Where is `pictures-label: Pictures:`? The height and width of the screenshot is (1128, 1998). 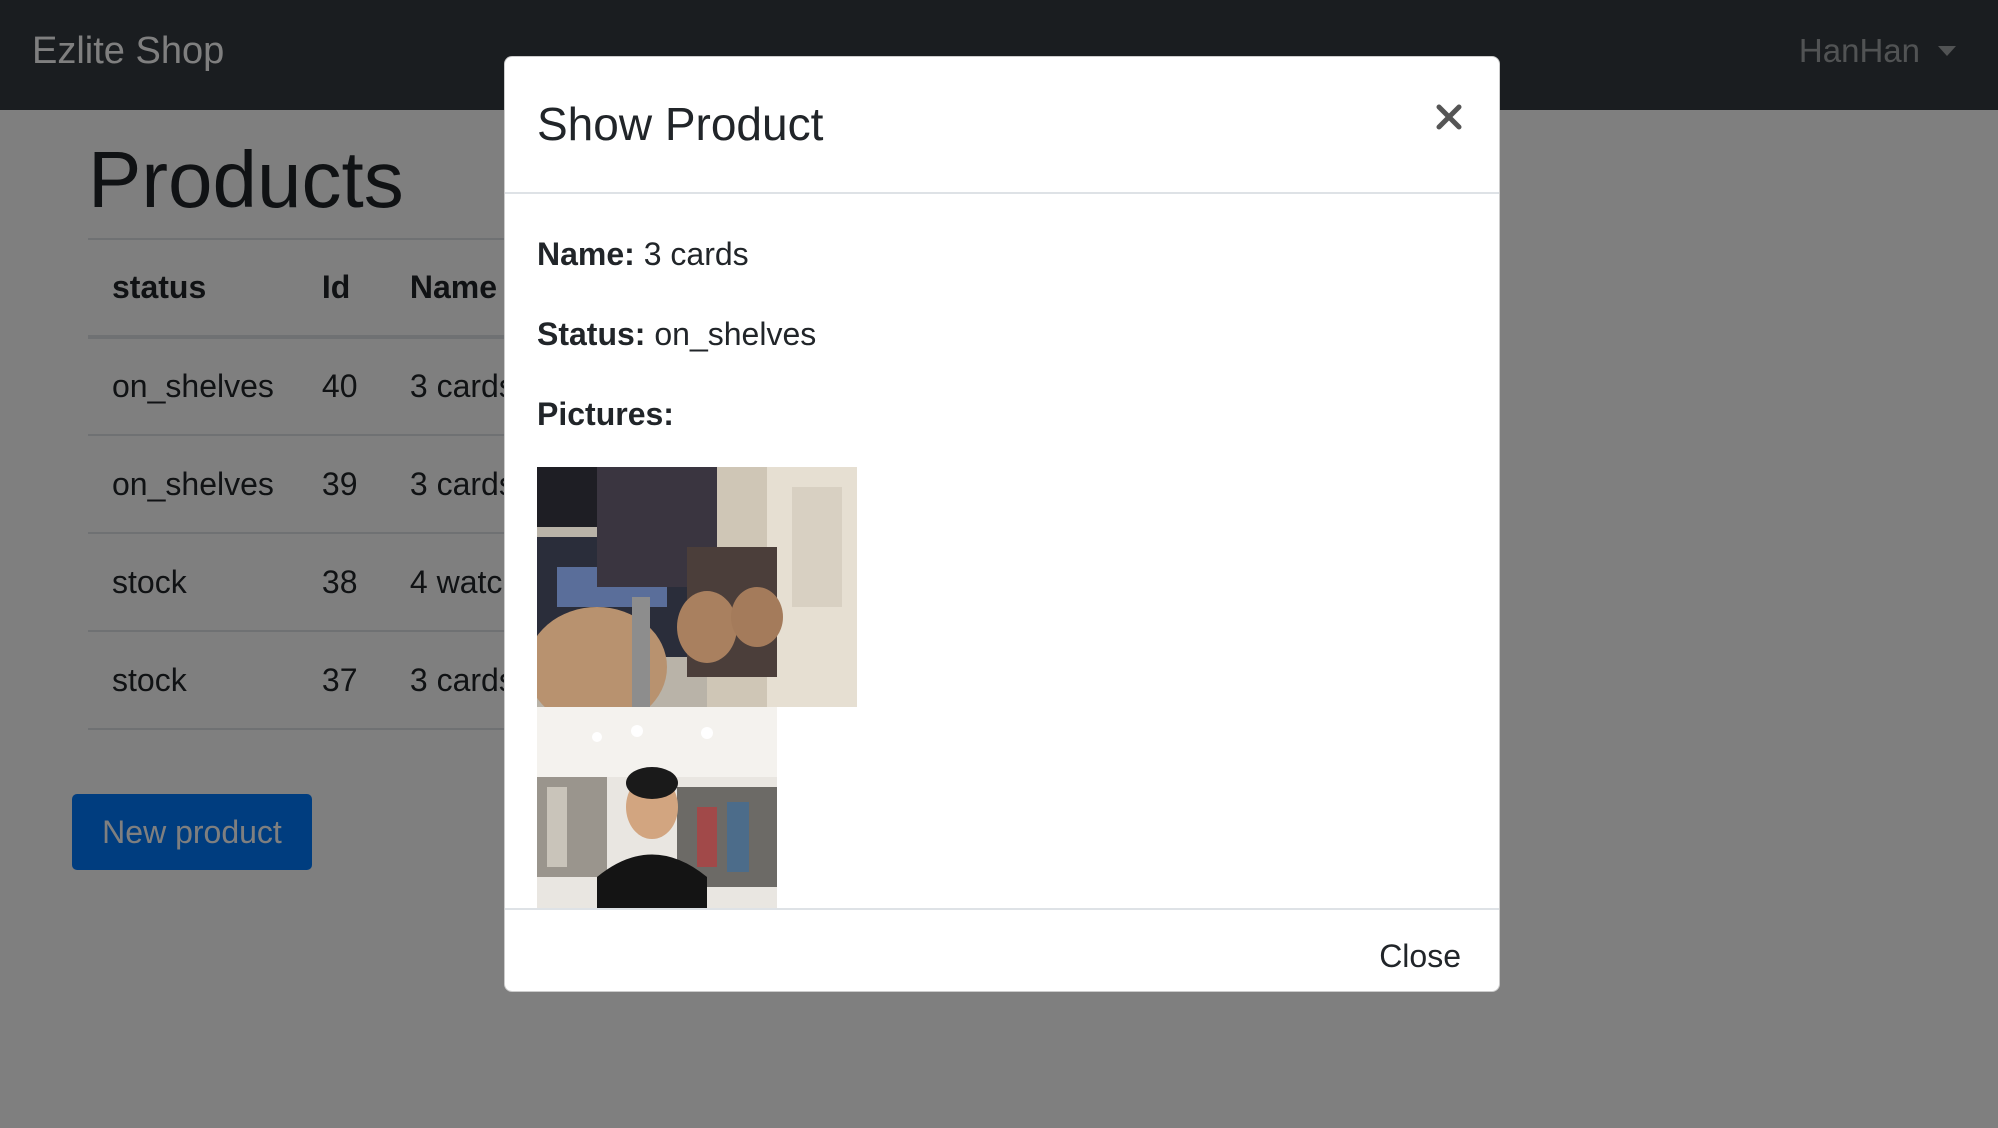 pictures-label: Pictures: is located at coordinates (605, 414).